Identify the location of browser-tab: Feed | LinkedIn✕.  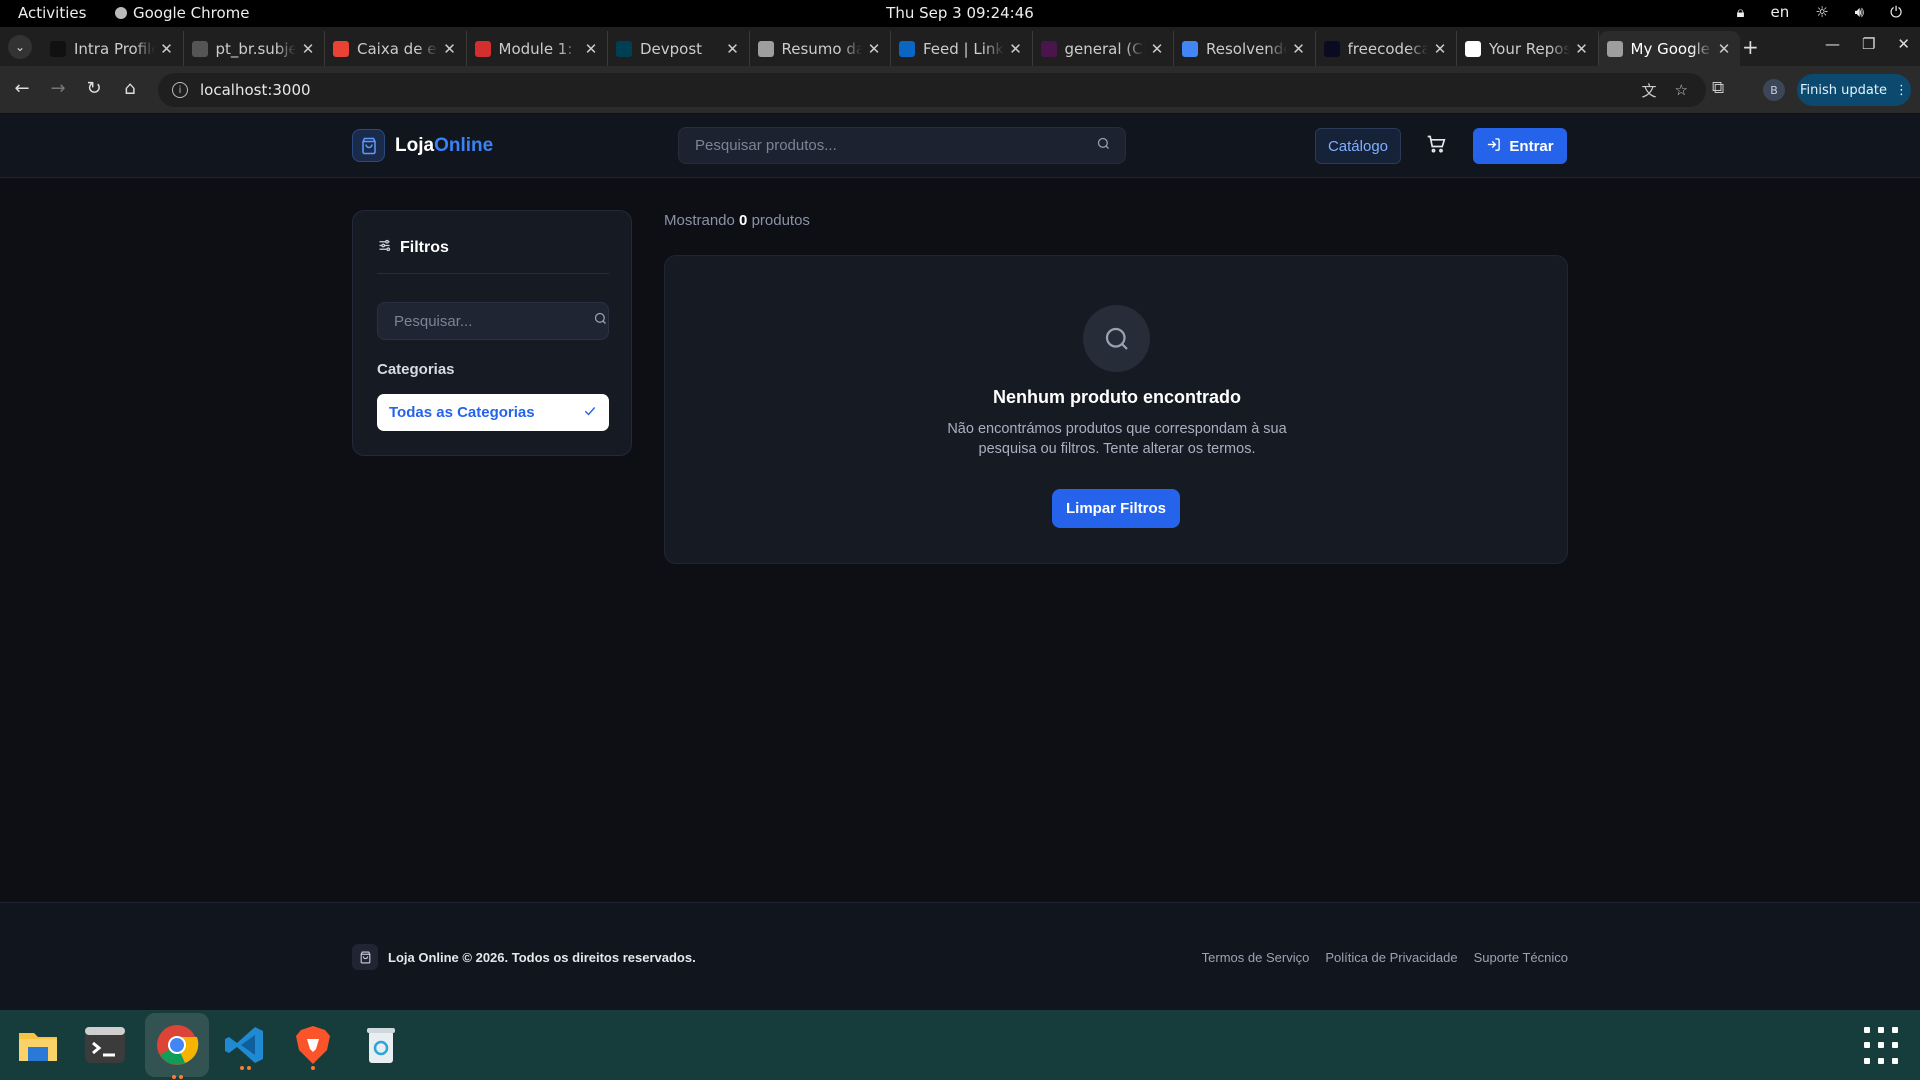
(962, 48).